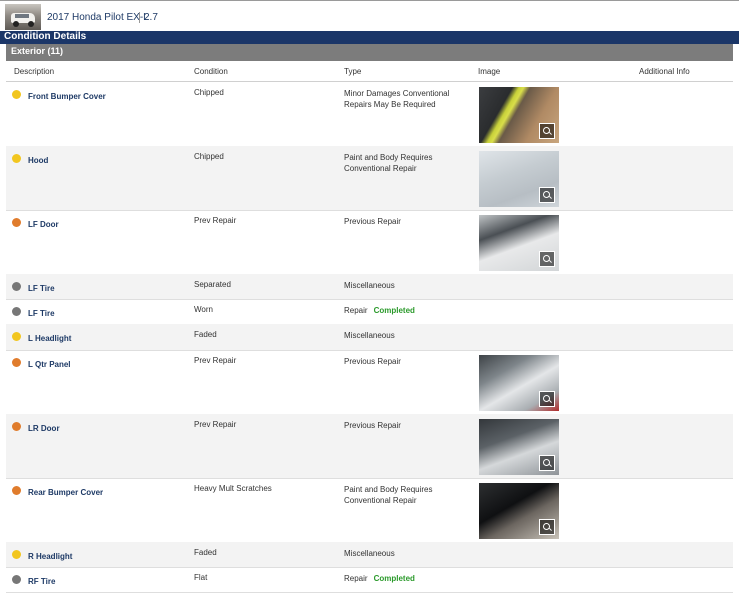  I want to click on damage-condition: Worn, so click(203, 309).